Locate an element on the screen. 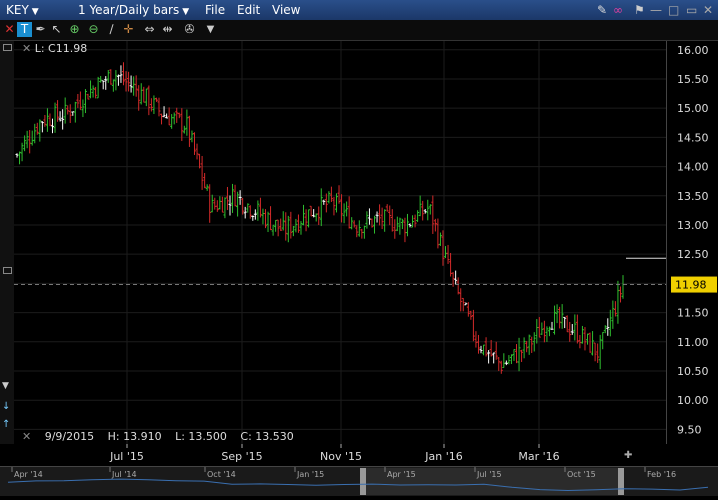 The width and height of the screenshot is (718, 500). pen-icon: ✒ is located at coordinates (40, 29).